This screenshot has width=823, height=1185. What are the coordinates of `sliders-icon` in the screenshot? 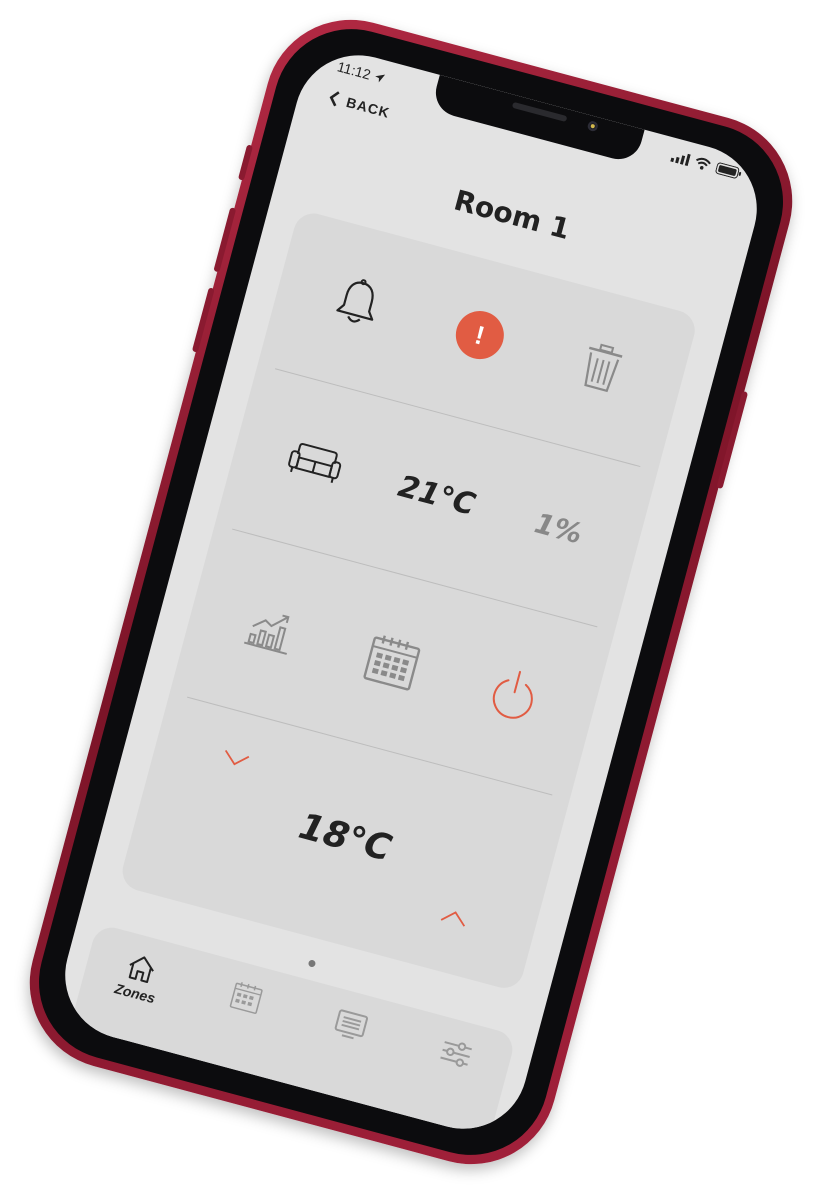 It's located at (456, 1054).